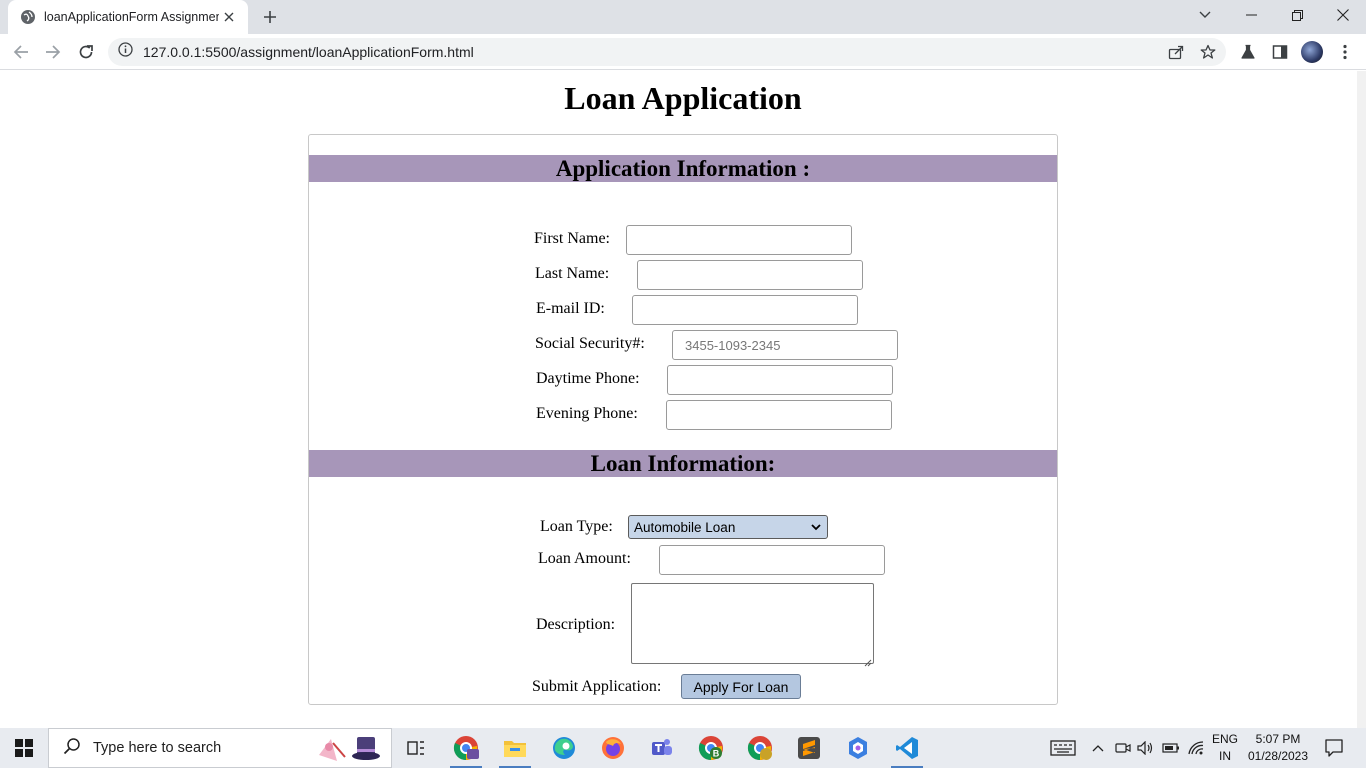 The image size is (1366, 768). I want to click on share-icon, so click(1176, 52).